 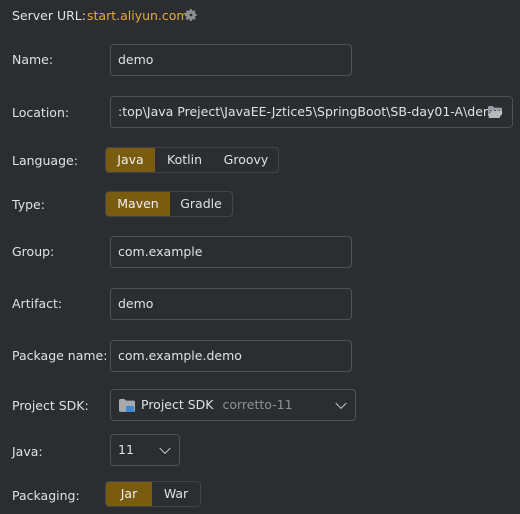 What do you see at coordinates (136, 303) in the screenshot?
I see `artifact-value: demo` at bounding box center [136, 303].